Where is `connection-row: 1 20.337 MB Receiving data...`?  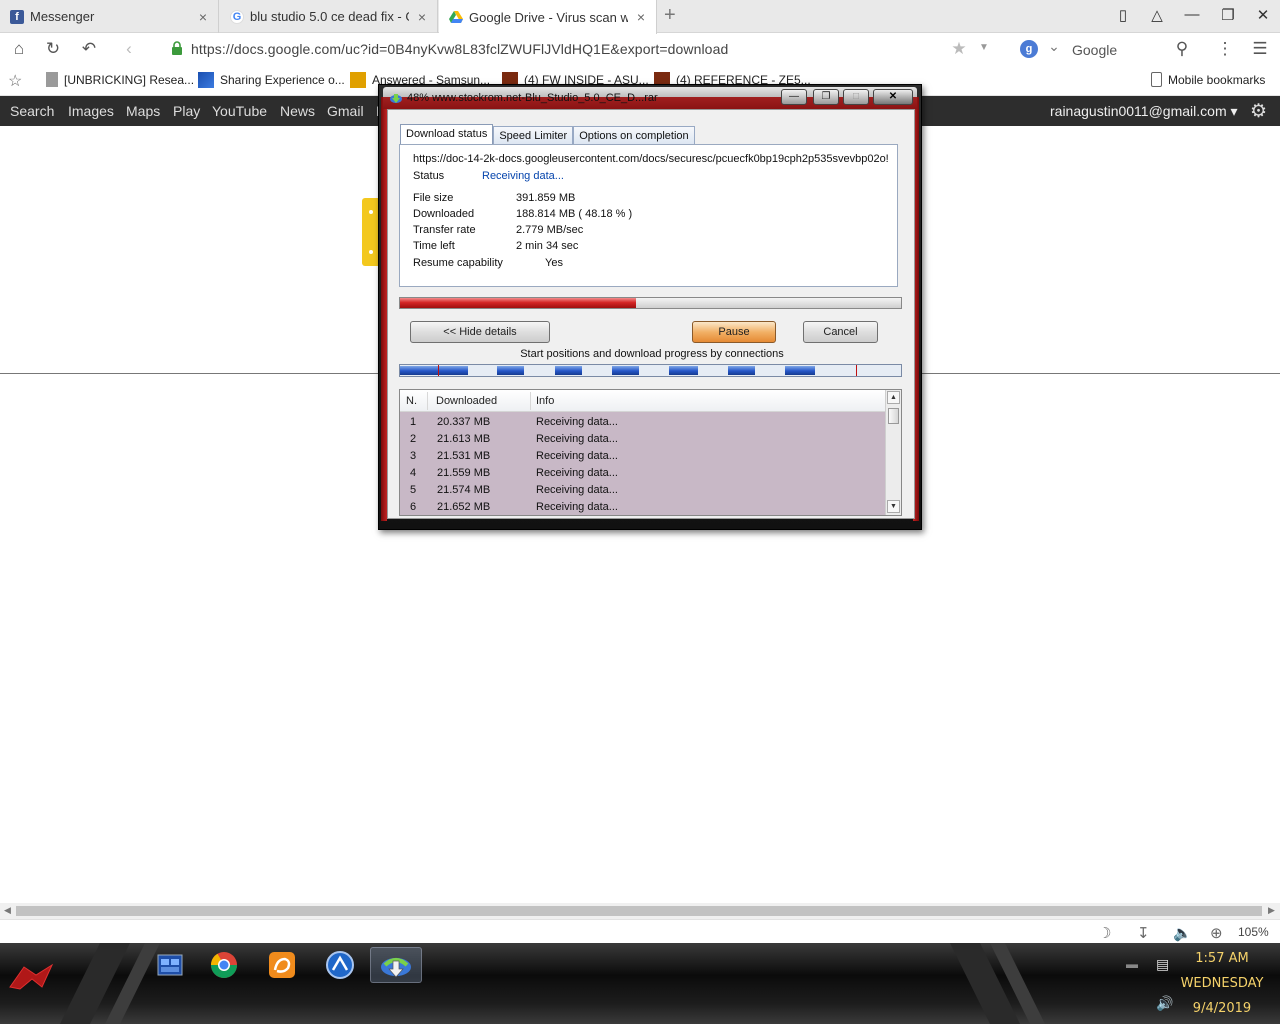
connection-row: 1 20.337 MB Receiving data... is located at coordinates (643, 422).